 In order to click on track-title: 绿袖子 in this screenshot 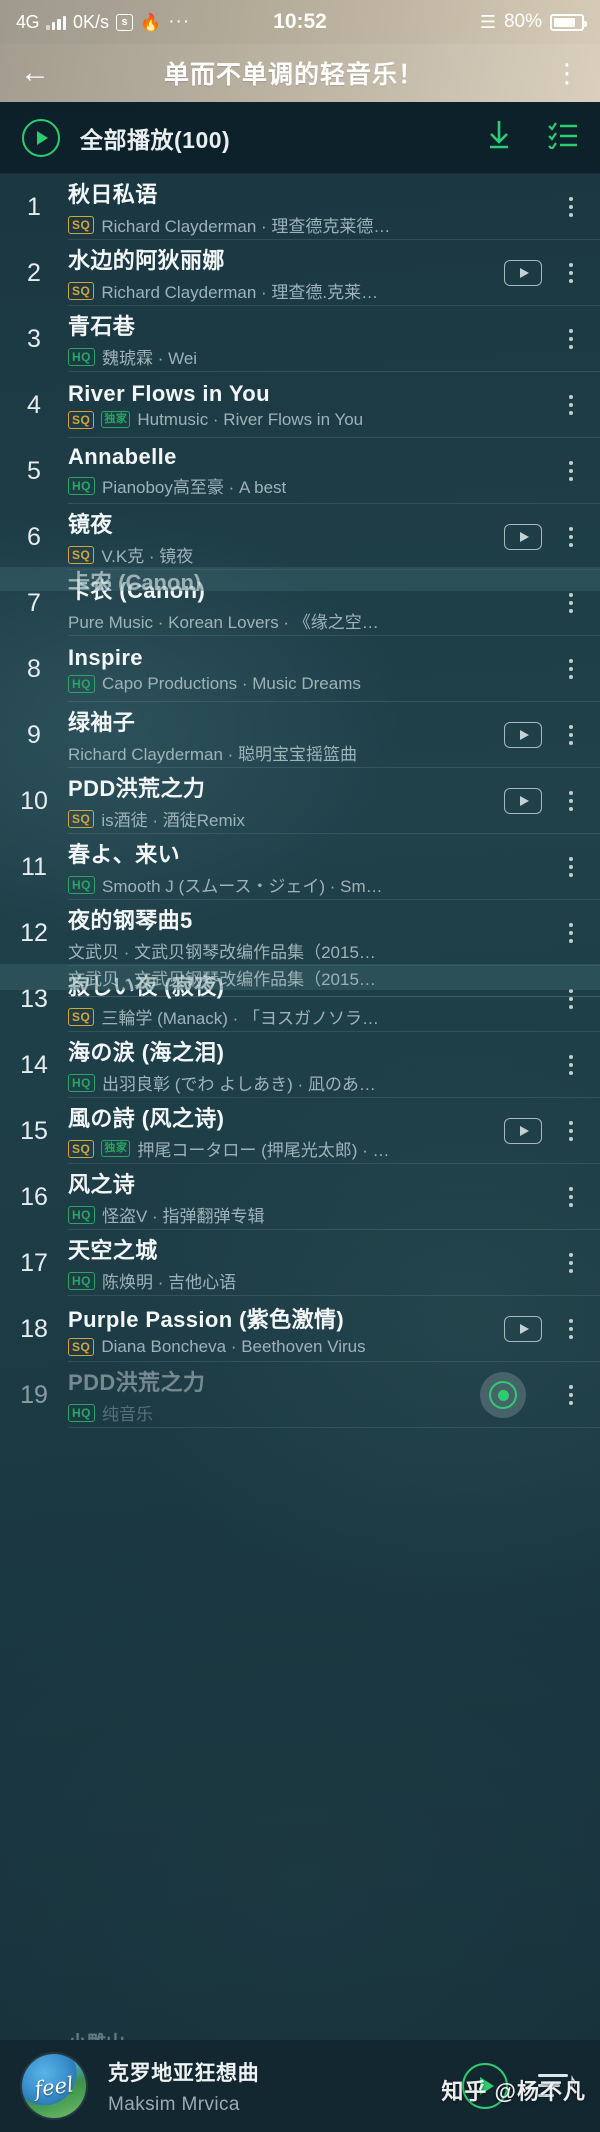, I will do `click(102, 722)`.